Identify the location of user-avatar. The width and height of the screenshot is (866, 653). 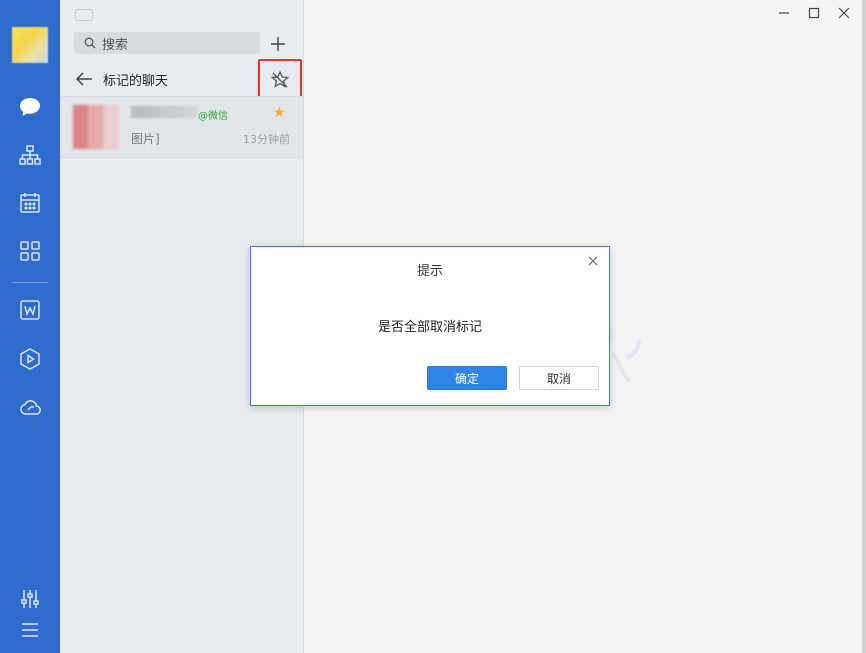
(30, 45).